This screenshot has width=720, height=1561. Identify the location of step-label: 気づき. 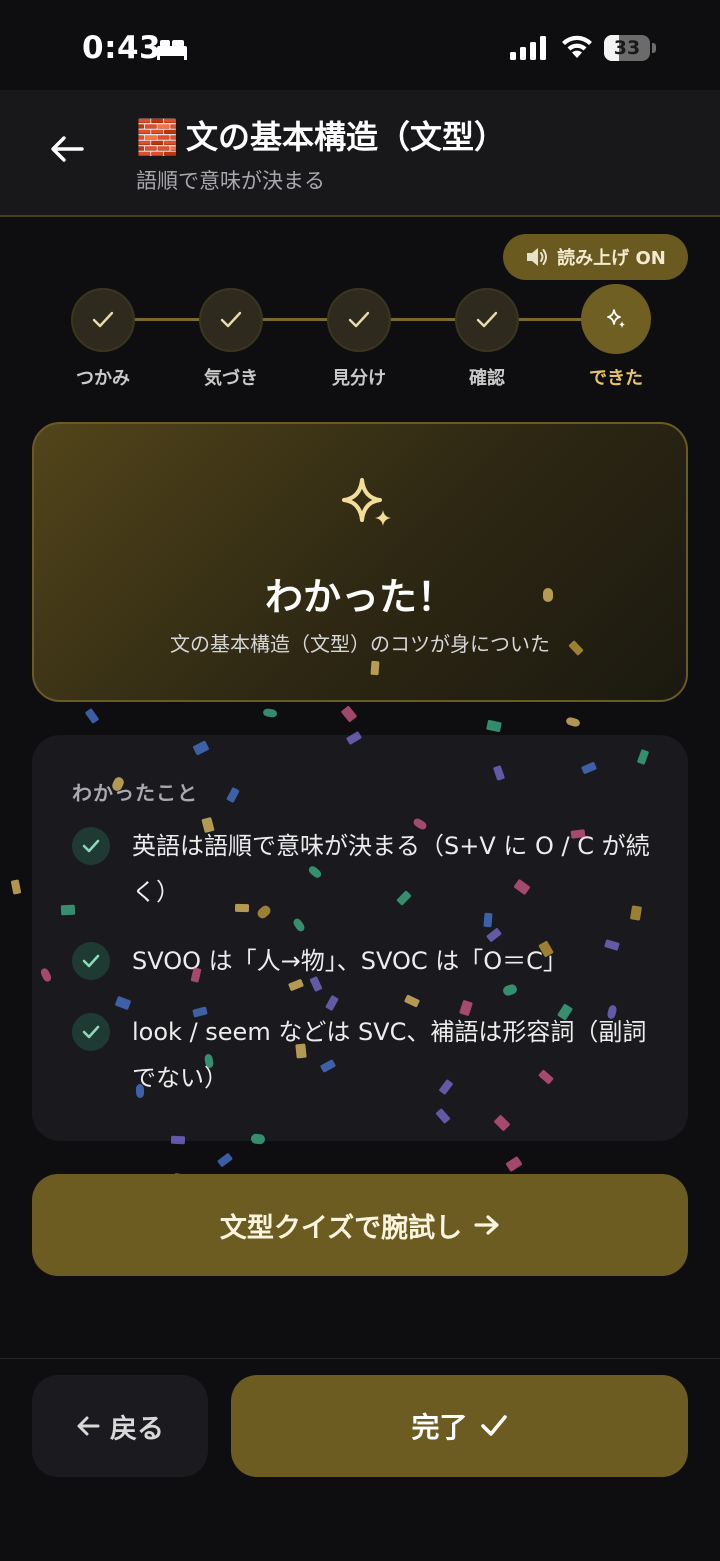
(231, 378).